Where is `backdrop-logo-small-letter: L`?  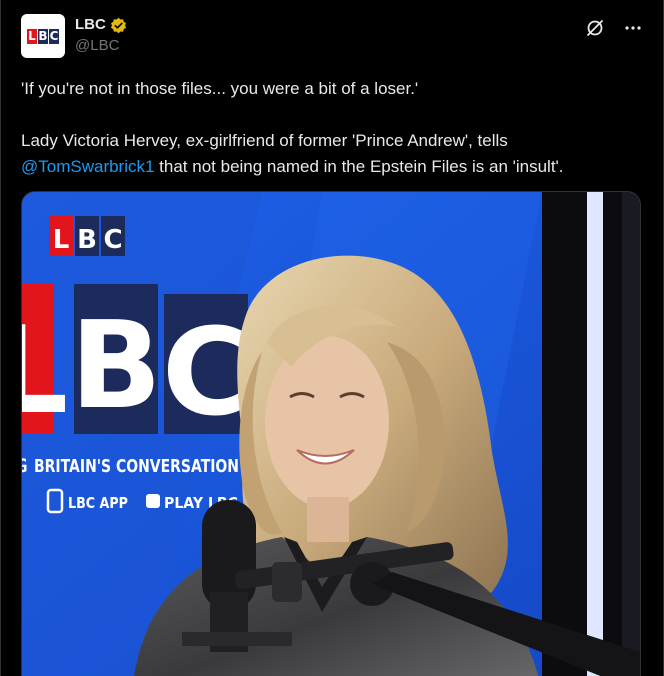 backdrop-logo-small-letter: L is located at coordinates (61, 240).